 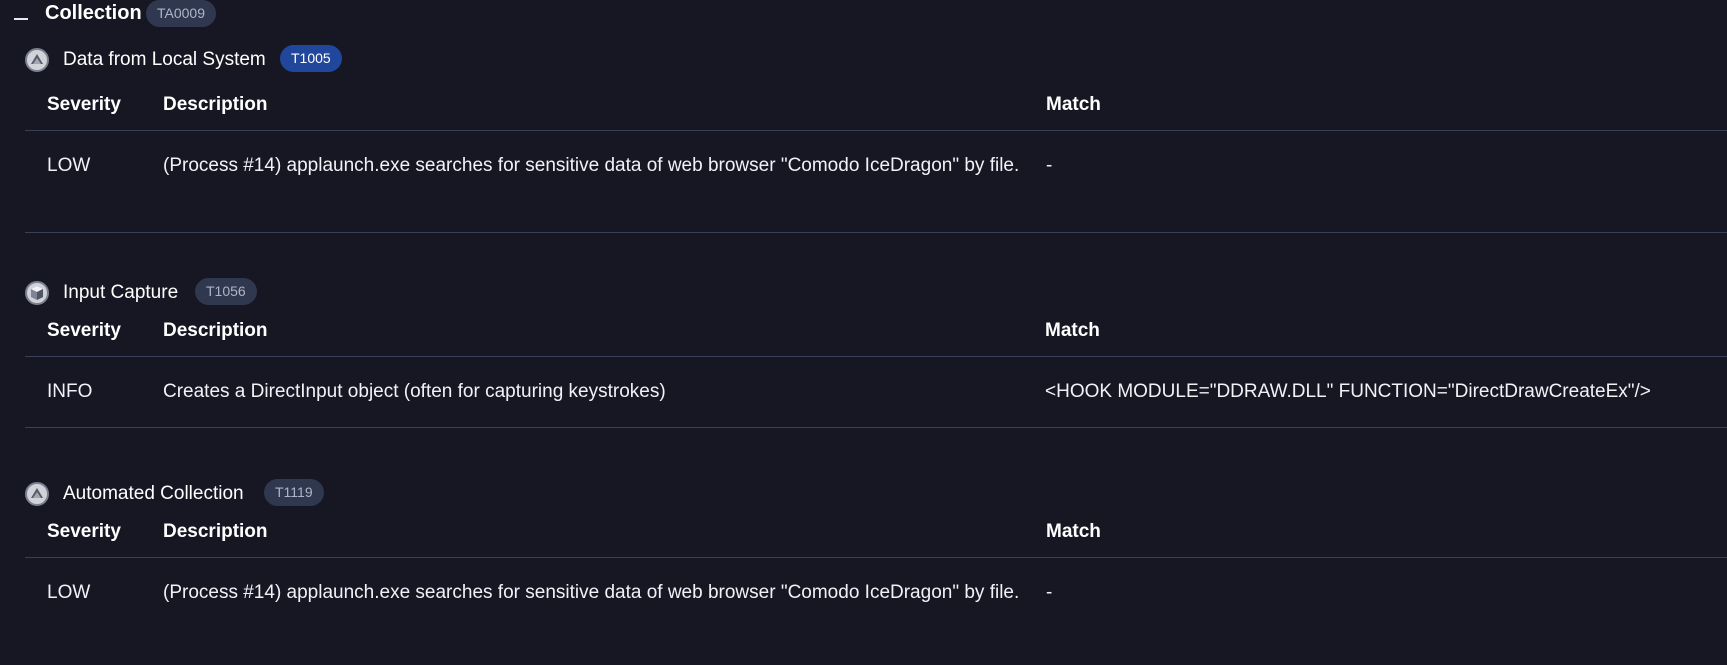 What do you see at coordinates (121, 292) in the screenshot?
I see `technique-title: Input Capture` at bounding box center [121, 292].